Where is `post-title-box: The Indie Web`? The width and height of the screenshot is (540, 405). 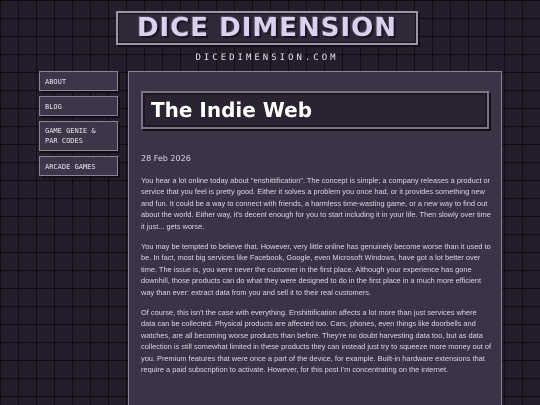
post-title-box: The Indie Web is located at coordinates (315, 110).